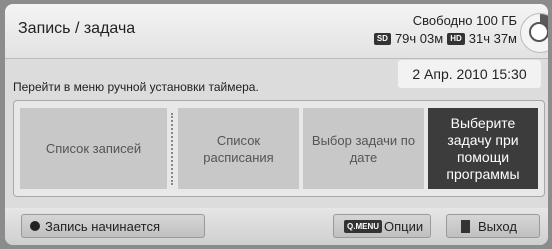 The width and height of the screenshot is (552, 249). I want to click on sd-badge: SD, so click(382, 38).